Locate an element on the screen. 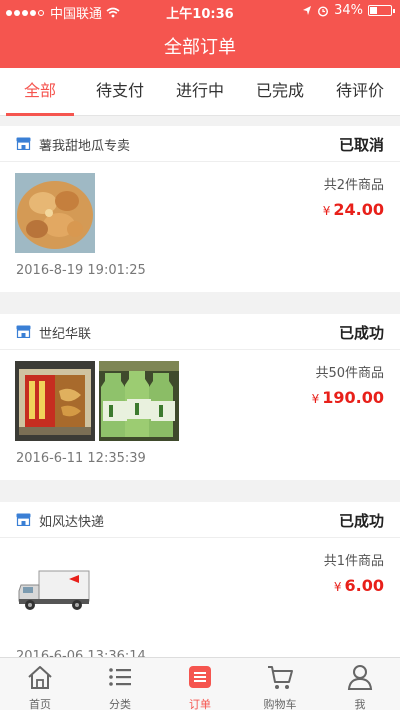 The height and width of the screenshot is (710, 400). order-card-header: 如风达快递 已成功 is located at coordinates (200, 520).